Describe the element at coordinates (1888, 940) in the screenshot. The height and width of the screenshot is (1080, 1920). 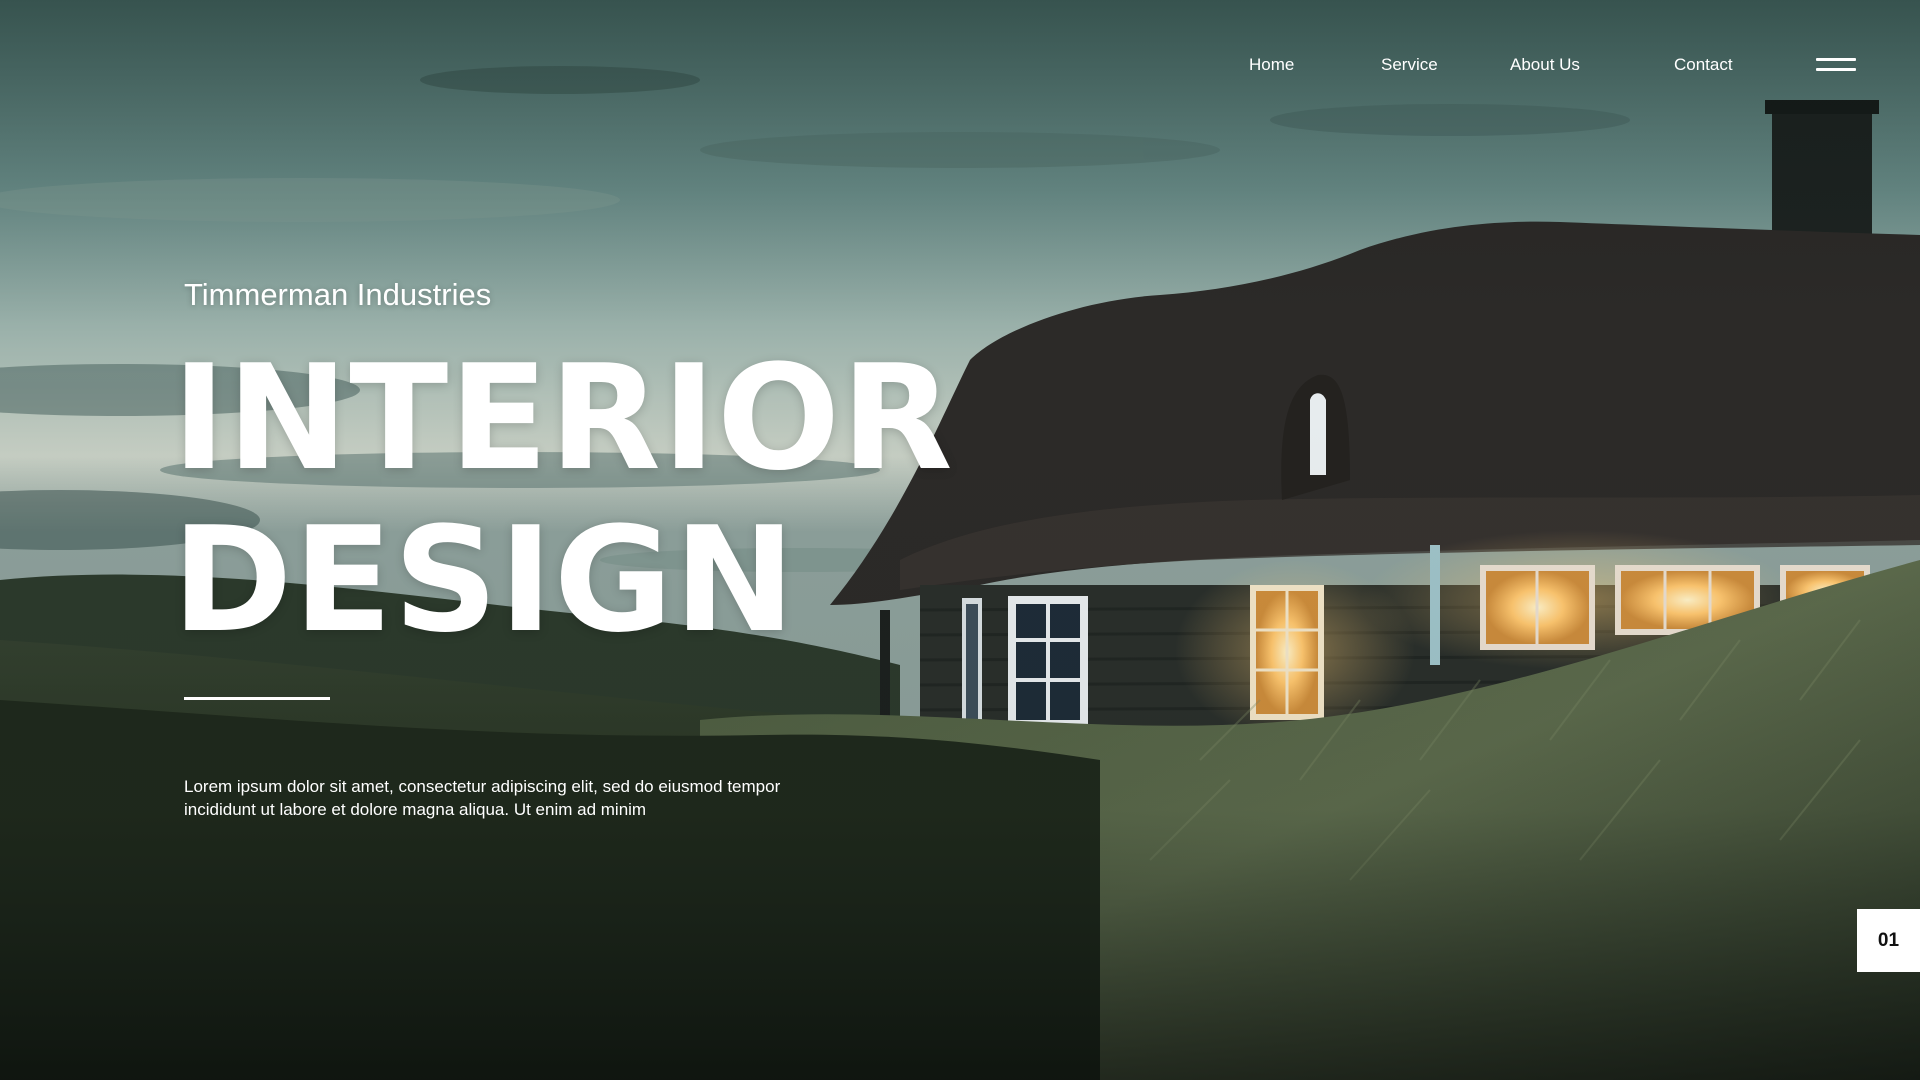
I see `slide-number-indicator: 01` at that location.